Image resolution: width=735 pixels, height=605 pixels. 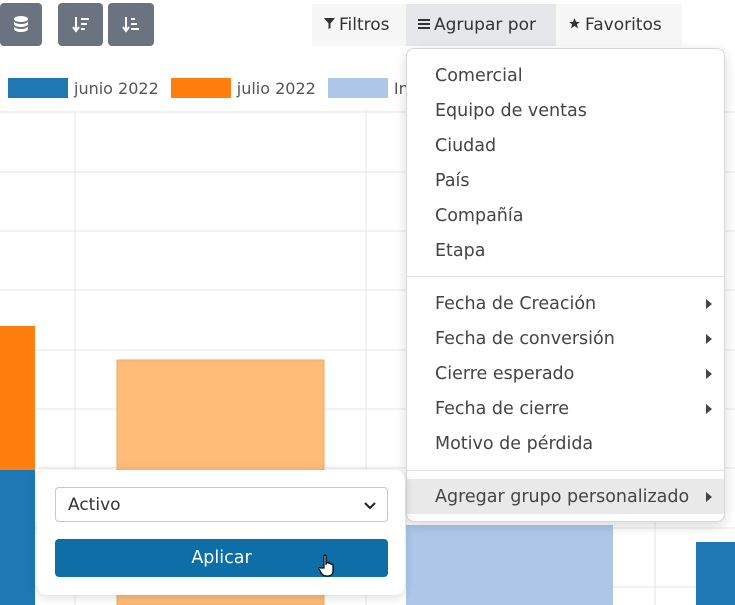 What do you see at coordinates (514, 443) in the screenshot?
I see `option-label: Motivo de pérdida` at bounding box center [514, 443].